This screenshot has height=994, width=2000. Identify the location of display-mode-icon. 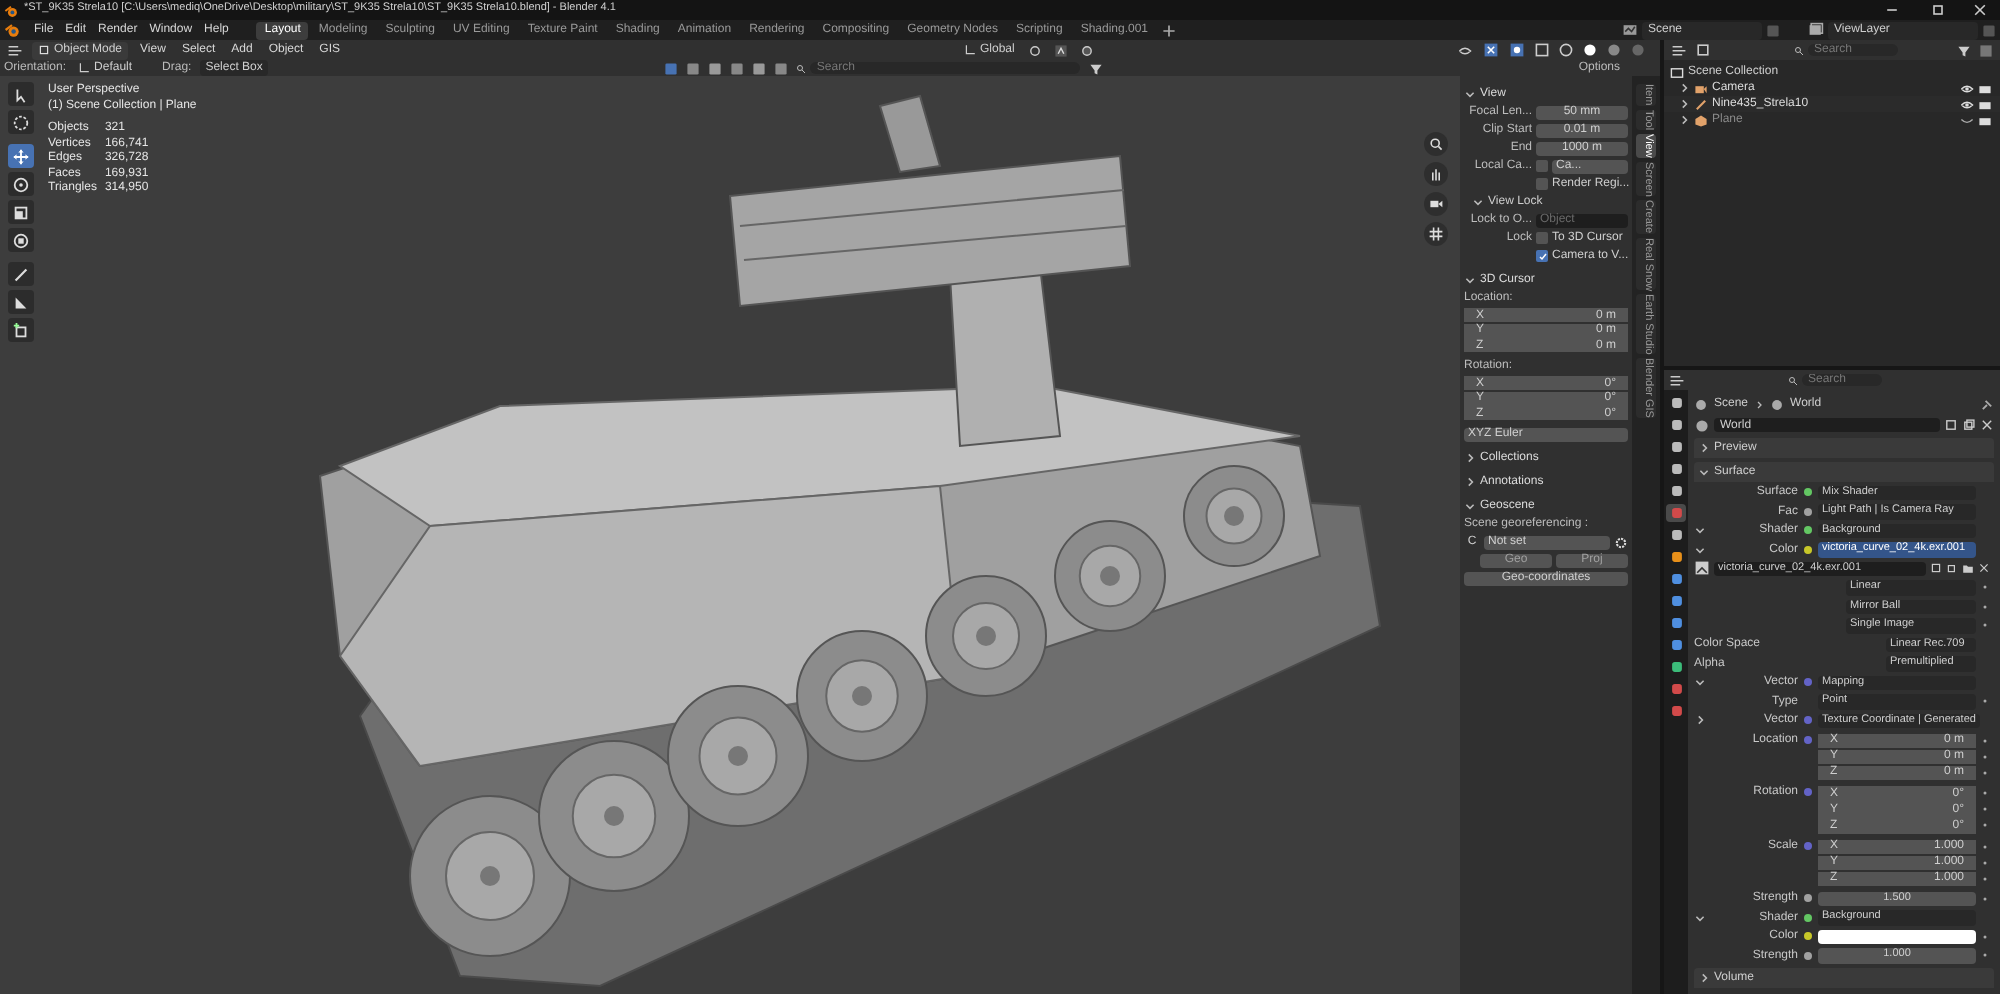
(1703, 50).